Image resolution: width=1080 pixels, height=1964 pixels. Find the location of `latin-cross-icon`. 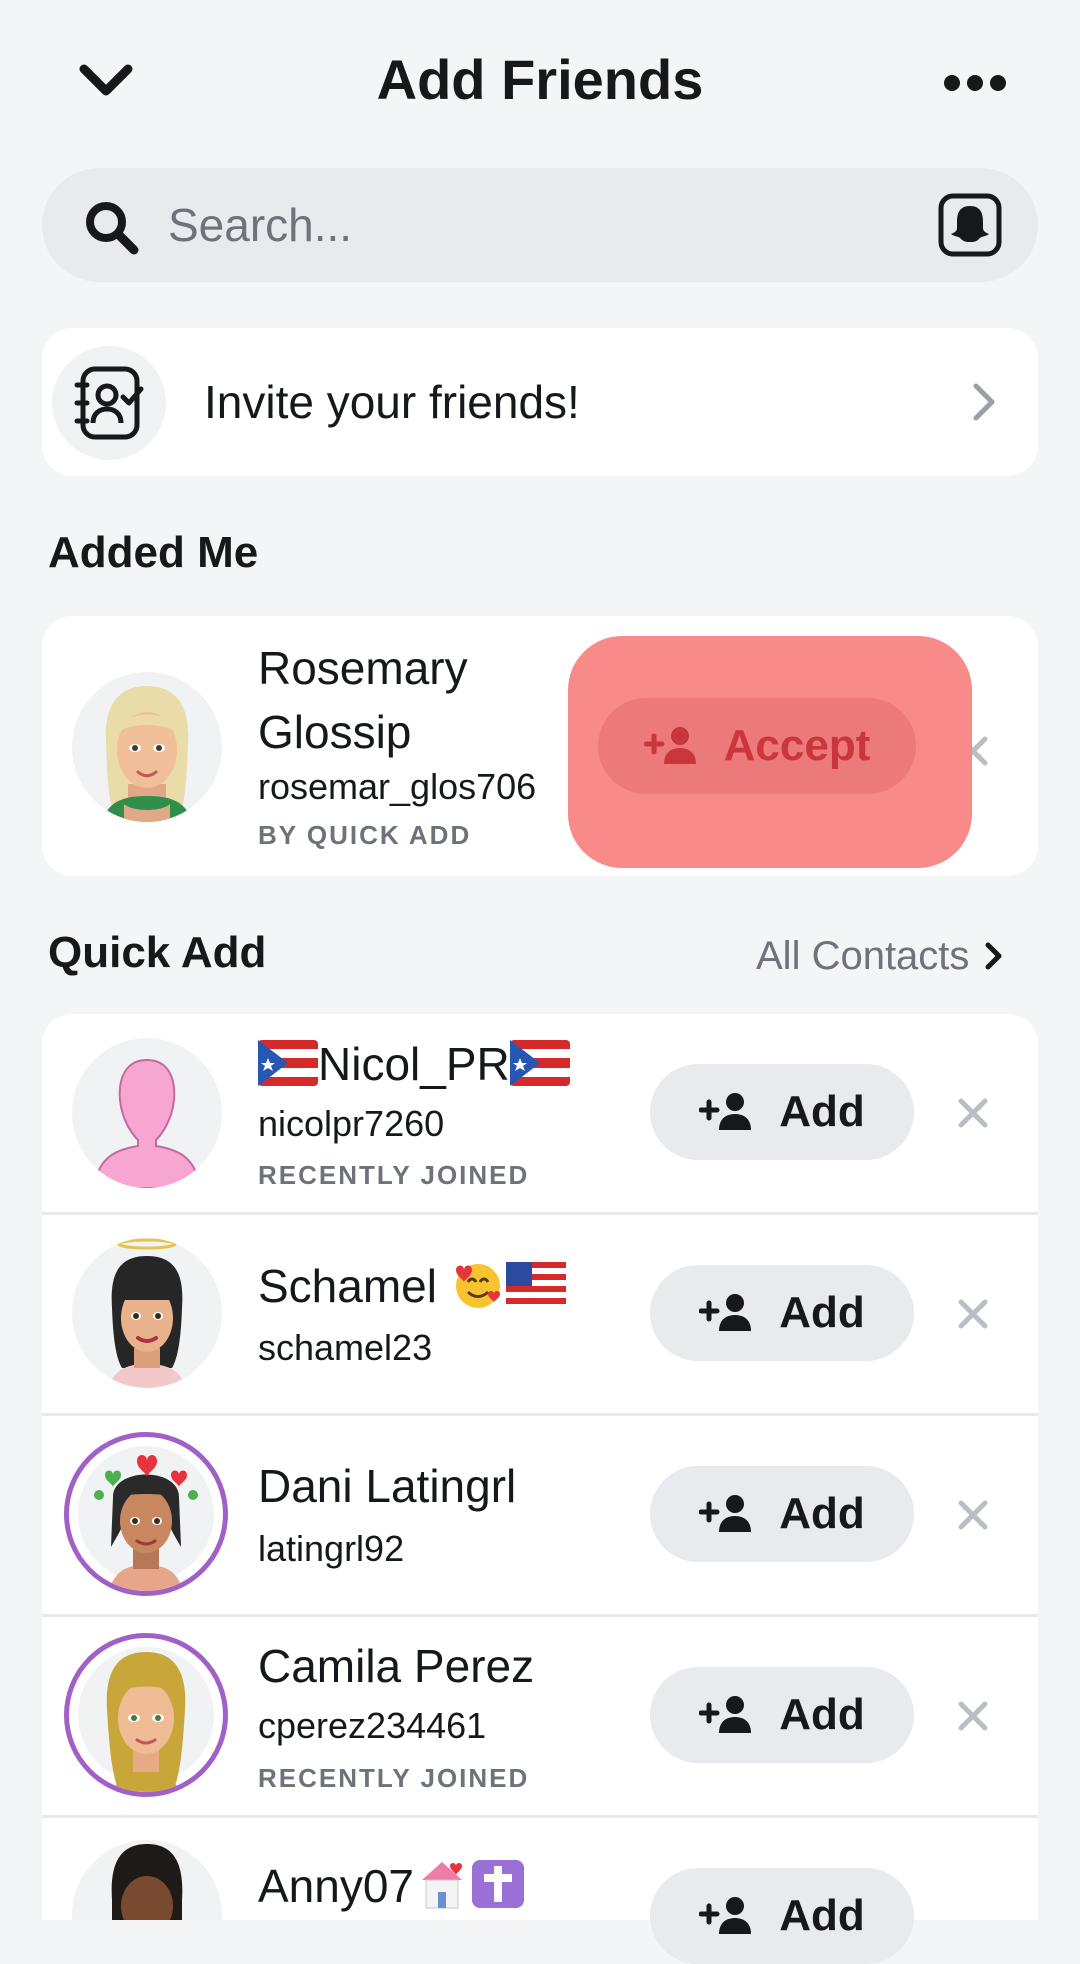

latin-cross-icon is located at coordinates (498, 1884).